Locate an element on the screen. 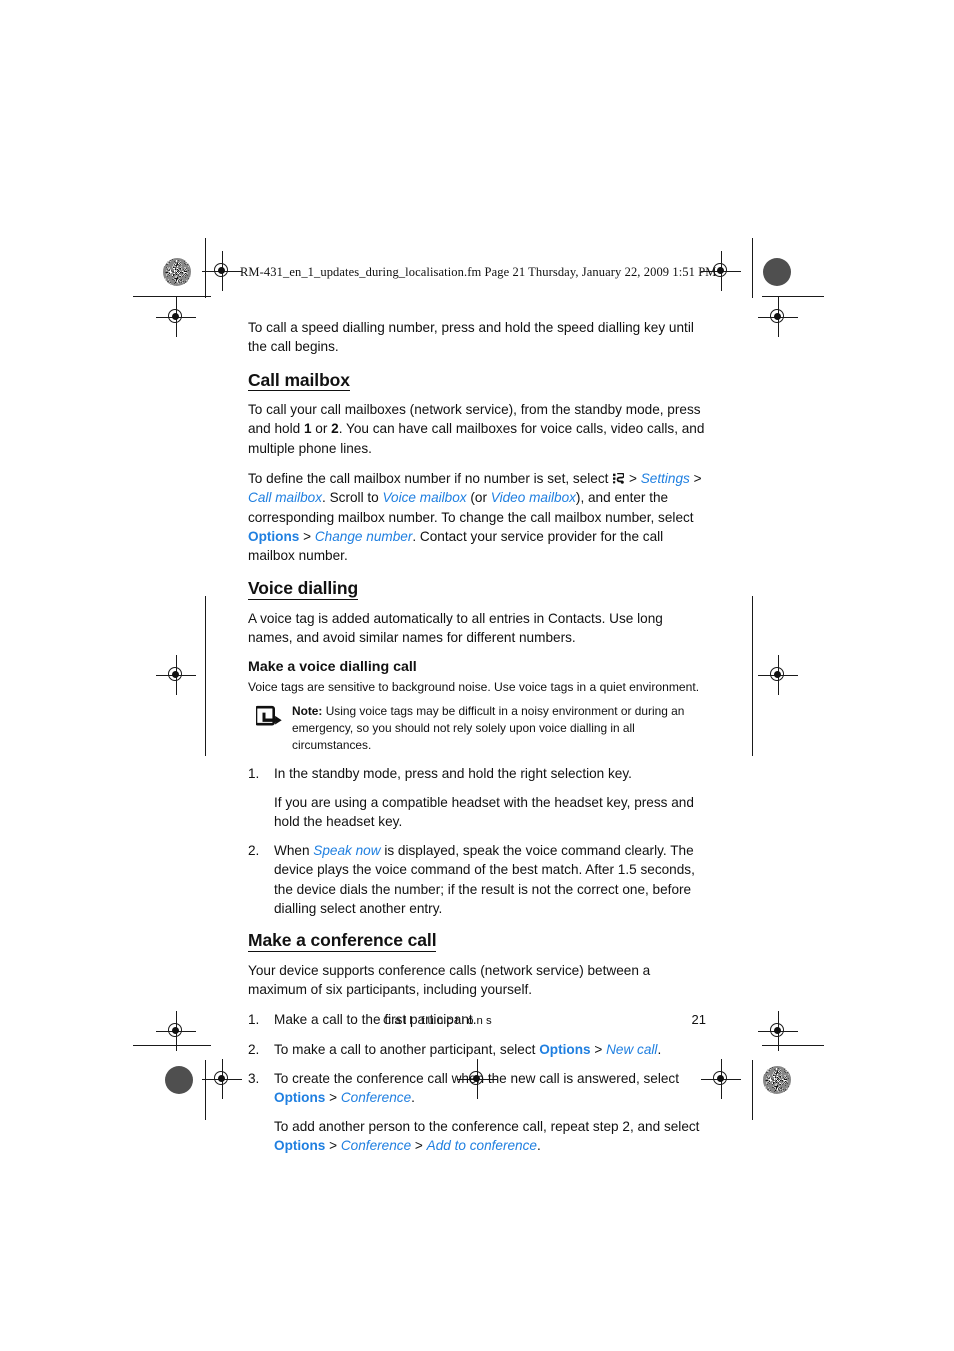 The image size is (954, 1351). section-conference-call: Make a conference call is located at coordinates (477, 944).